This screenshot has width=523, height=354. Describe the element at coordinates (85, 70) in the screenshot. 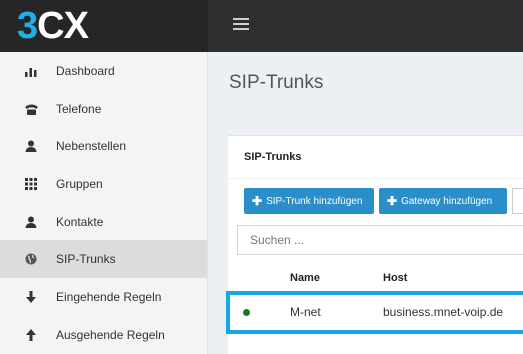

I see `sidebar-item-label: Dashboard` at that location.